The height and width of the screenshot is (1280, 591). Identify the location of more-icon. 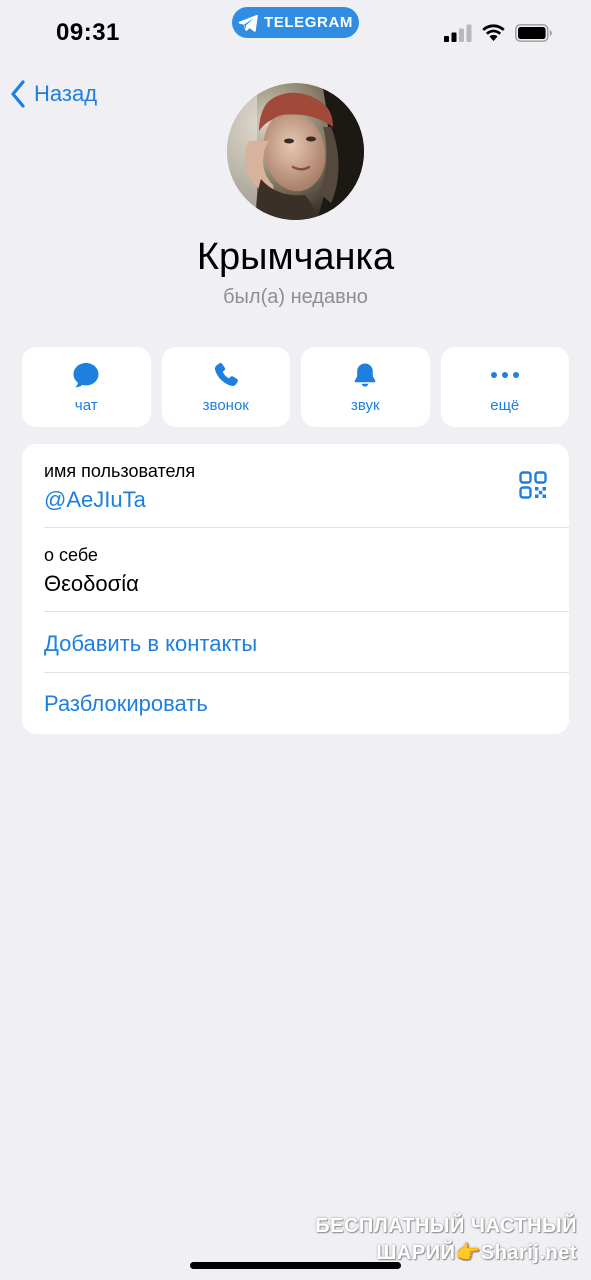
(504, 374).